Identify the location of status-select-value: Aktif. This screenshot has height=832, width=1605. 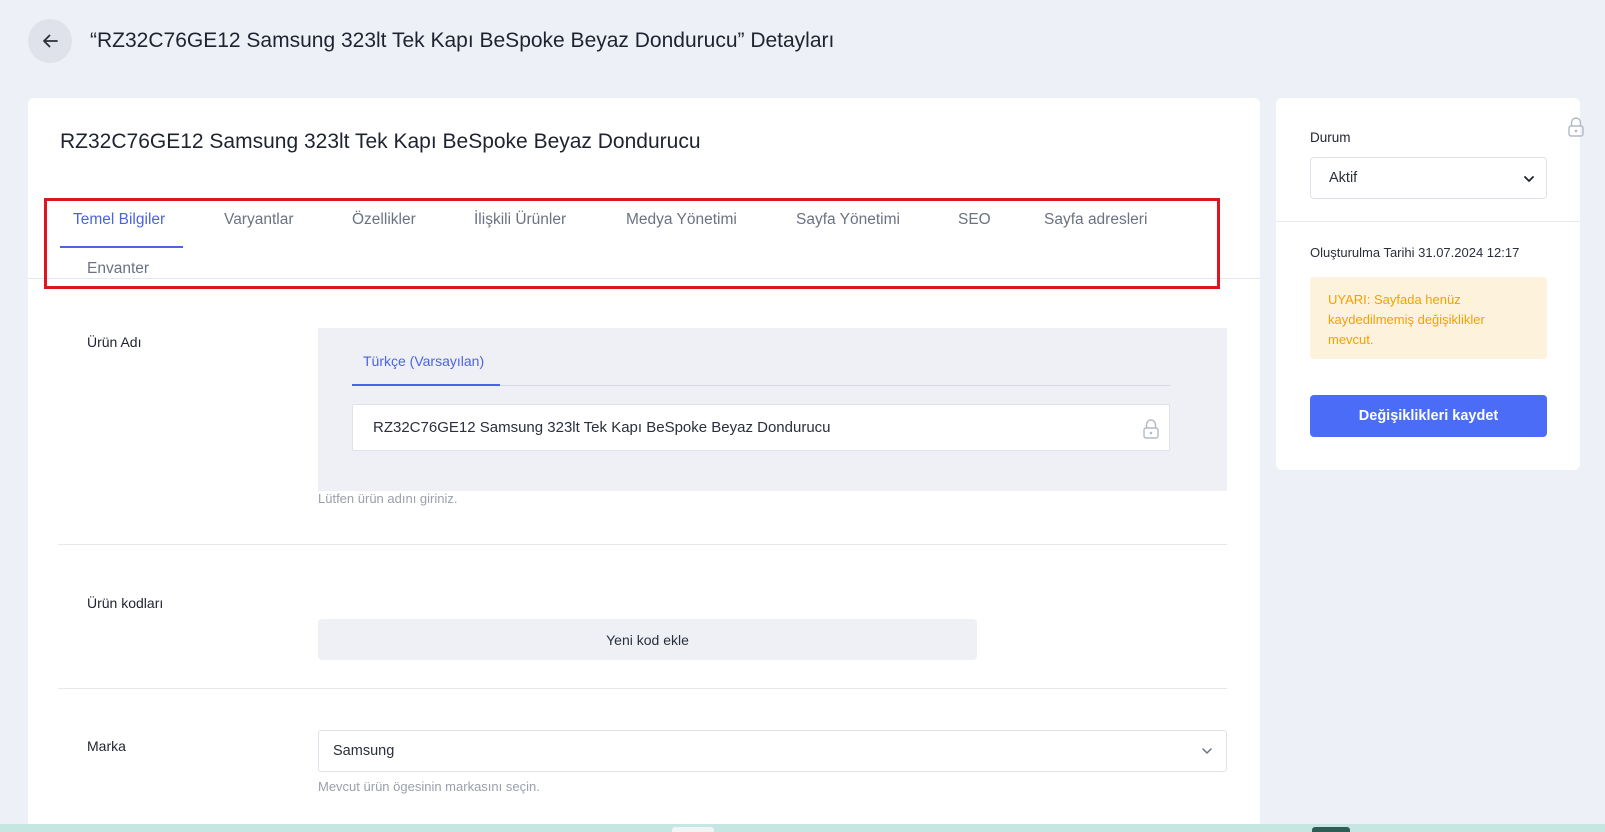
(1343, 178).